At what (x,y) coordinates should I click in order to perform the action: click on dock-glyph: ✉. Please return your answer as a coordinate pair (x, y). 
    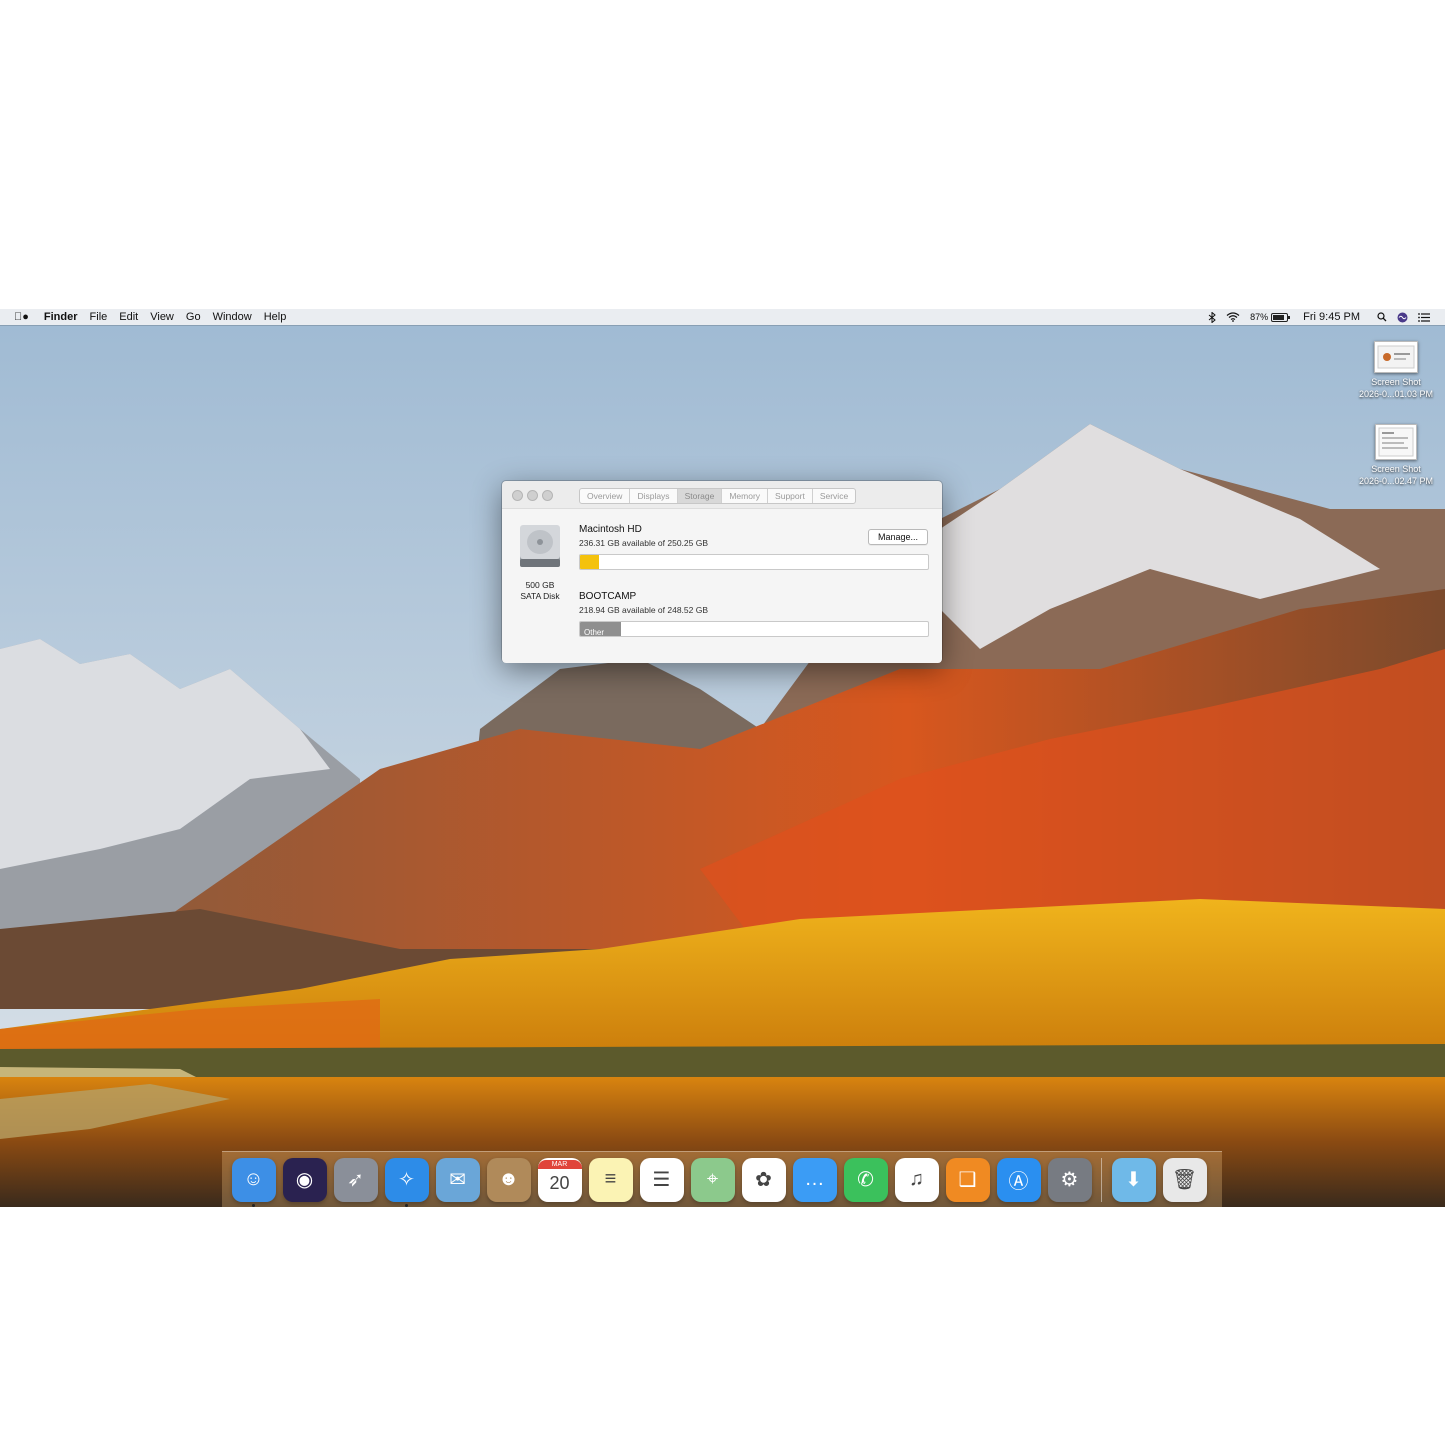
    Looking at the image, I should click on (457, 1180).